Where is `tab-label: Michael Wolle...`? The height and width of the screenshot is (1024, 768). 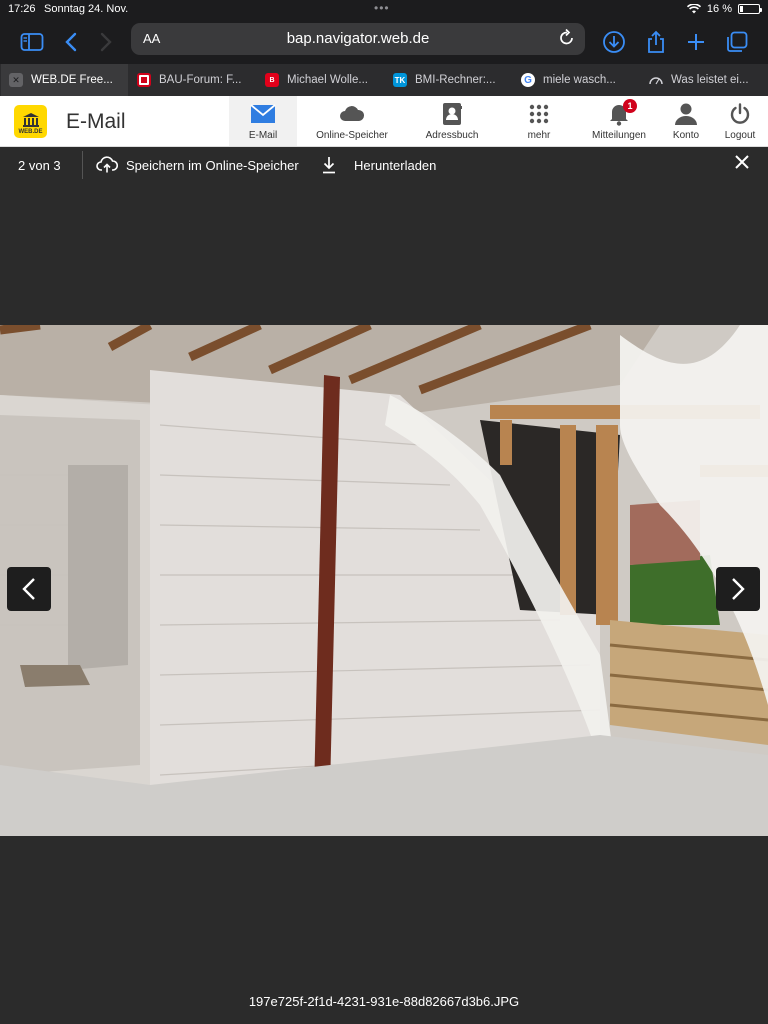
tab-label: Michael Wolle... is located at coordinates (327, 80).